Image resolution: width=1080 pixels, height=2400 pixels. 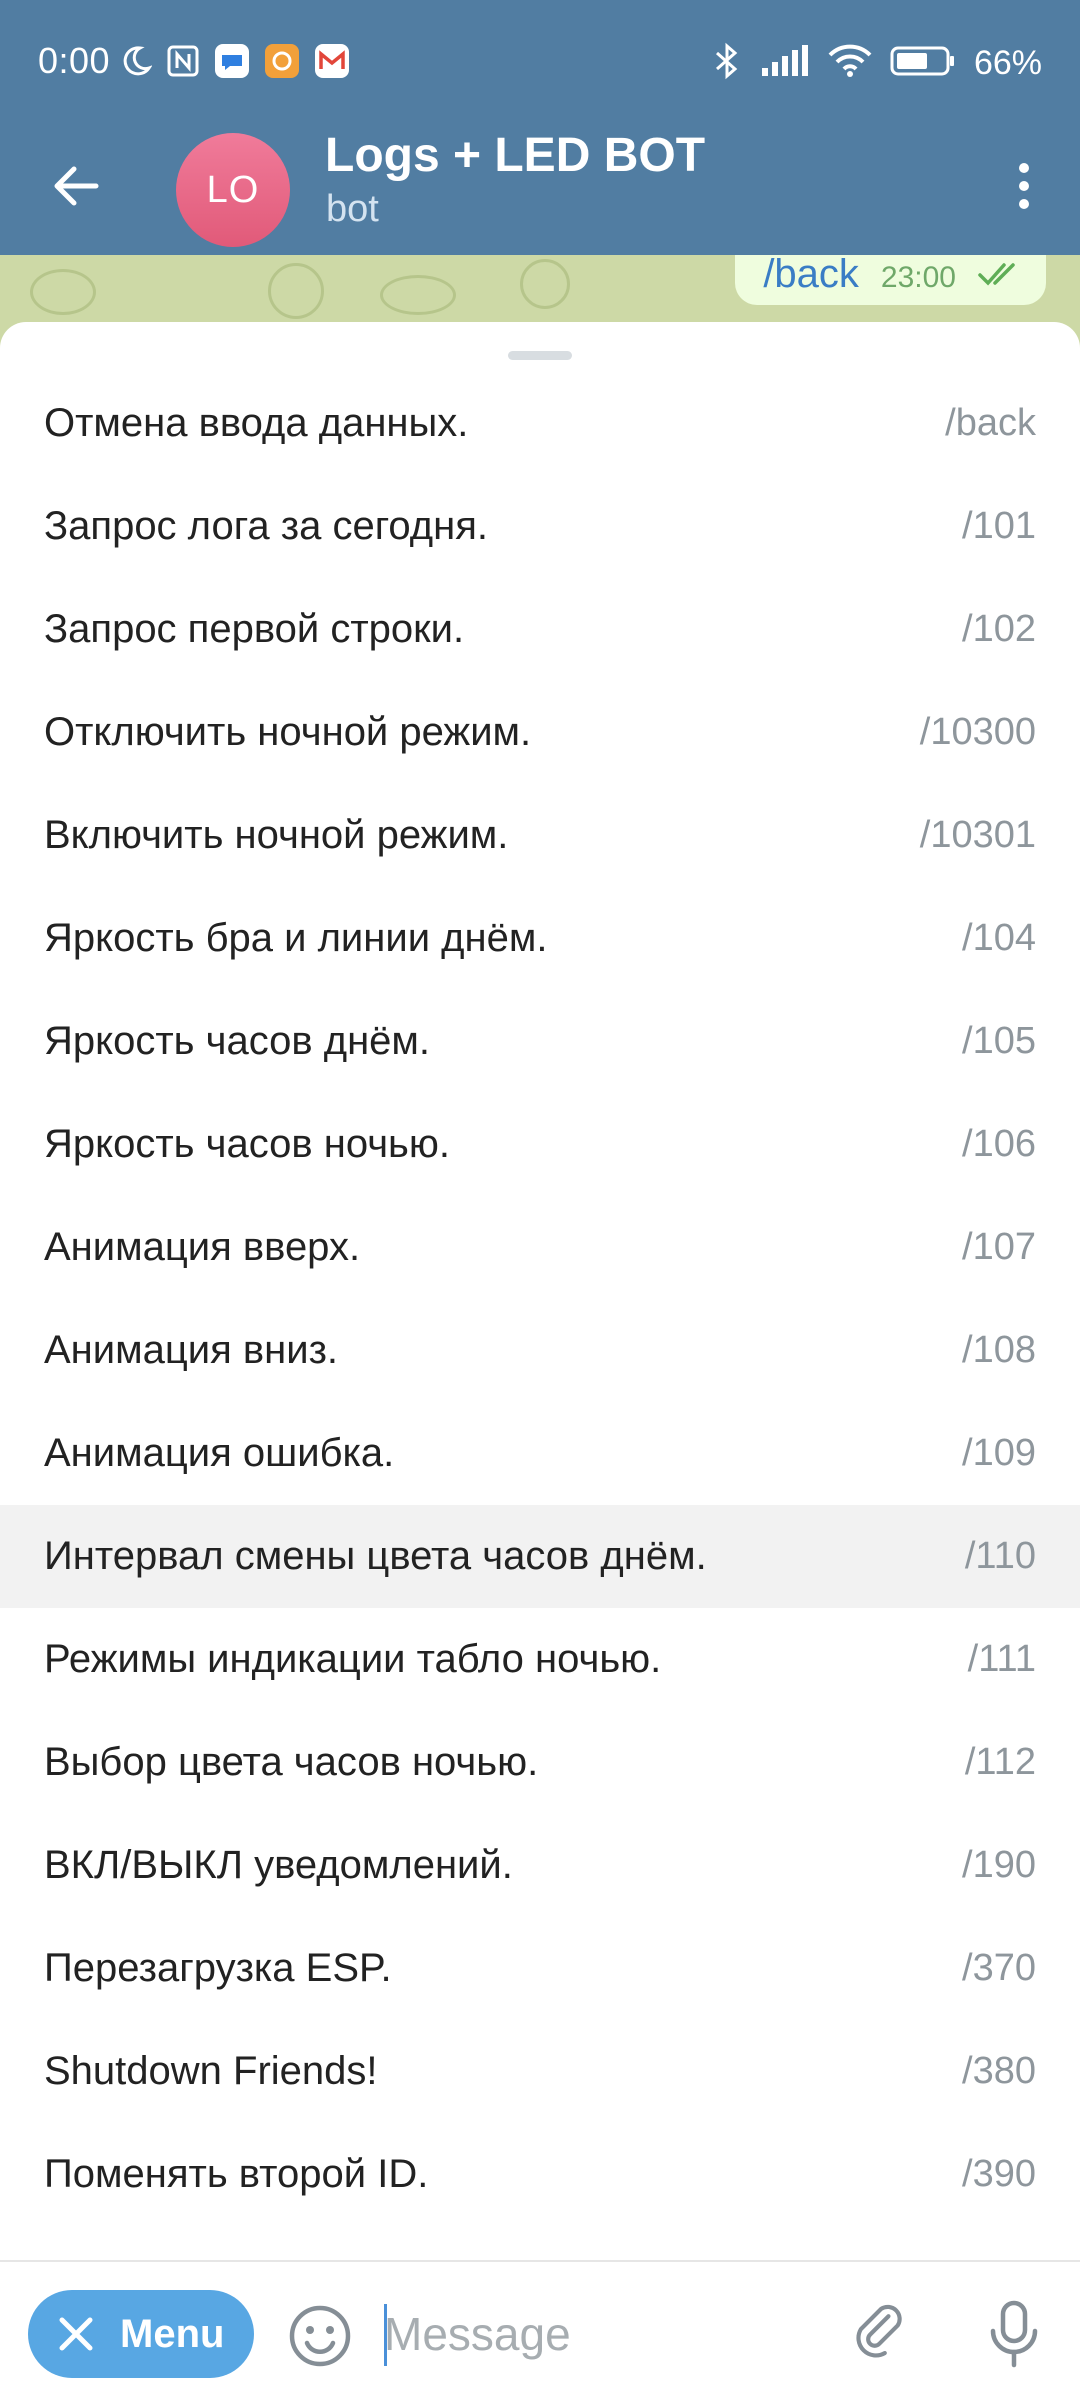 What do you see at coordinates (540, 1865) in the screenshot?
I see `command-item: ВКЛ/ВЫКЛ уведомлений. /190` at bounding box center [540, 1865].